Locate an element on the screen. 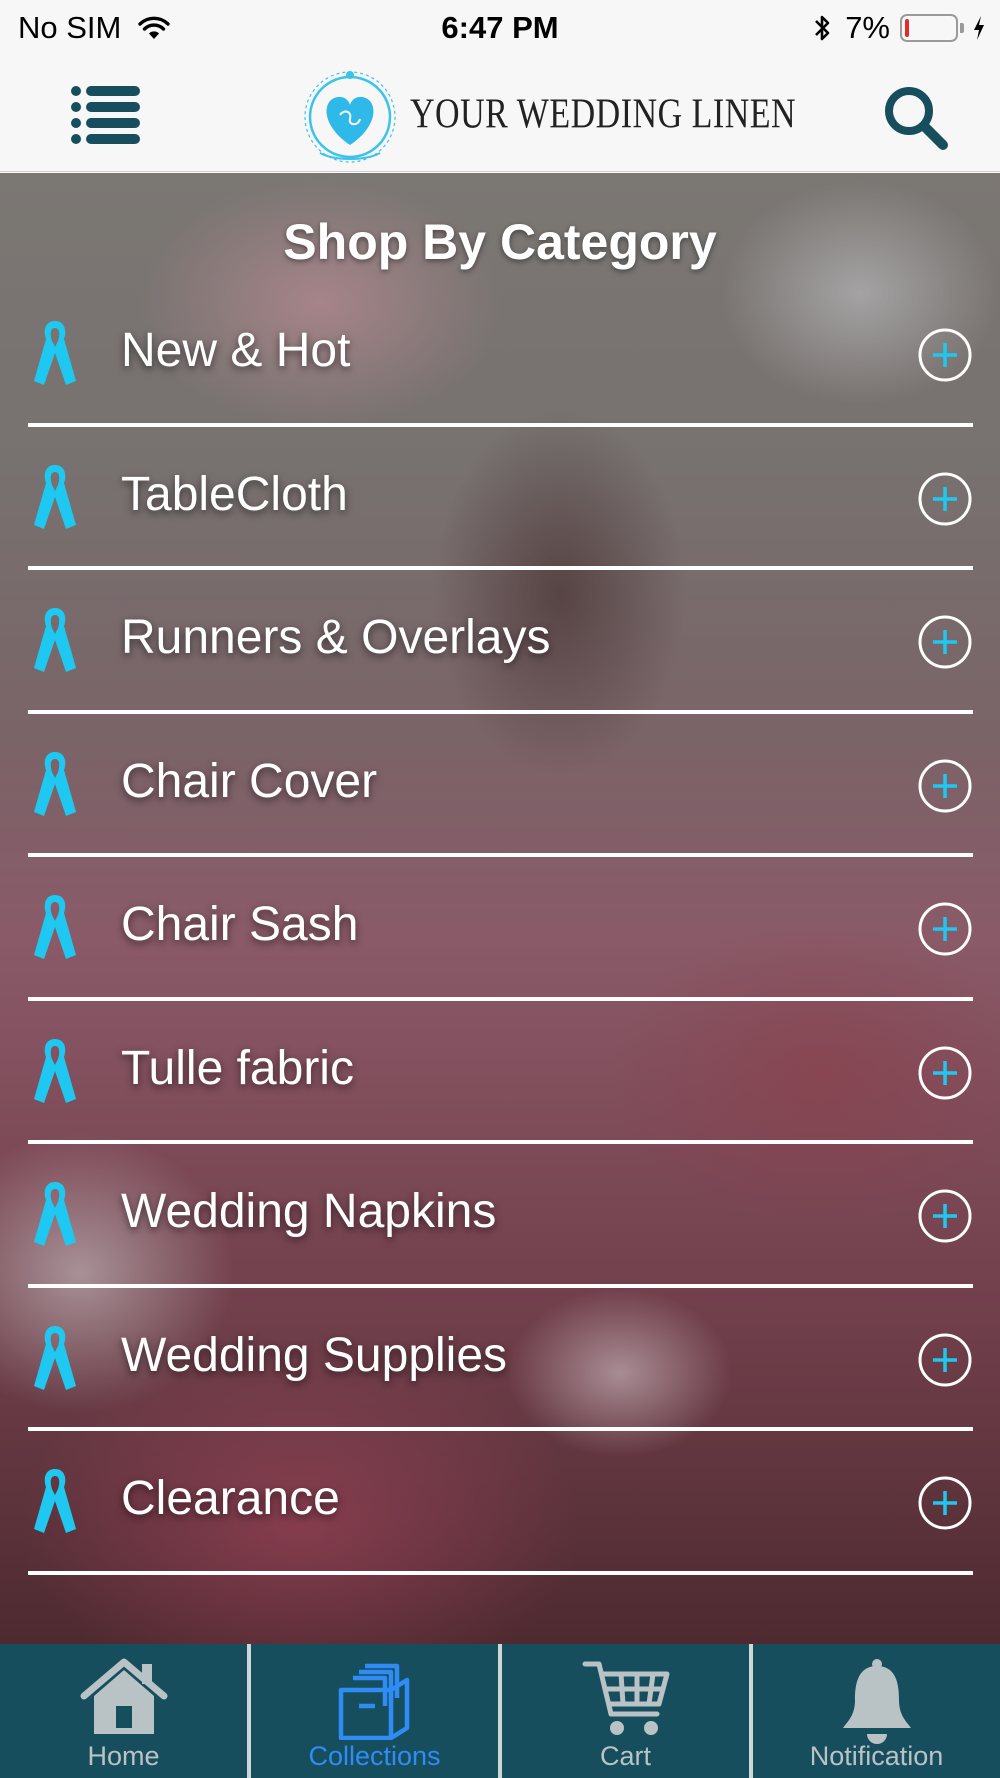  charging-bolt-icon is located at coordinates (979, 28).